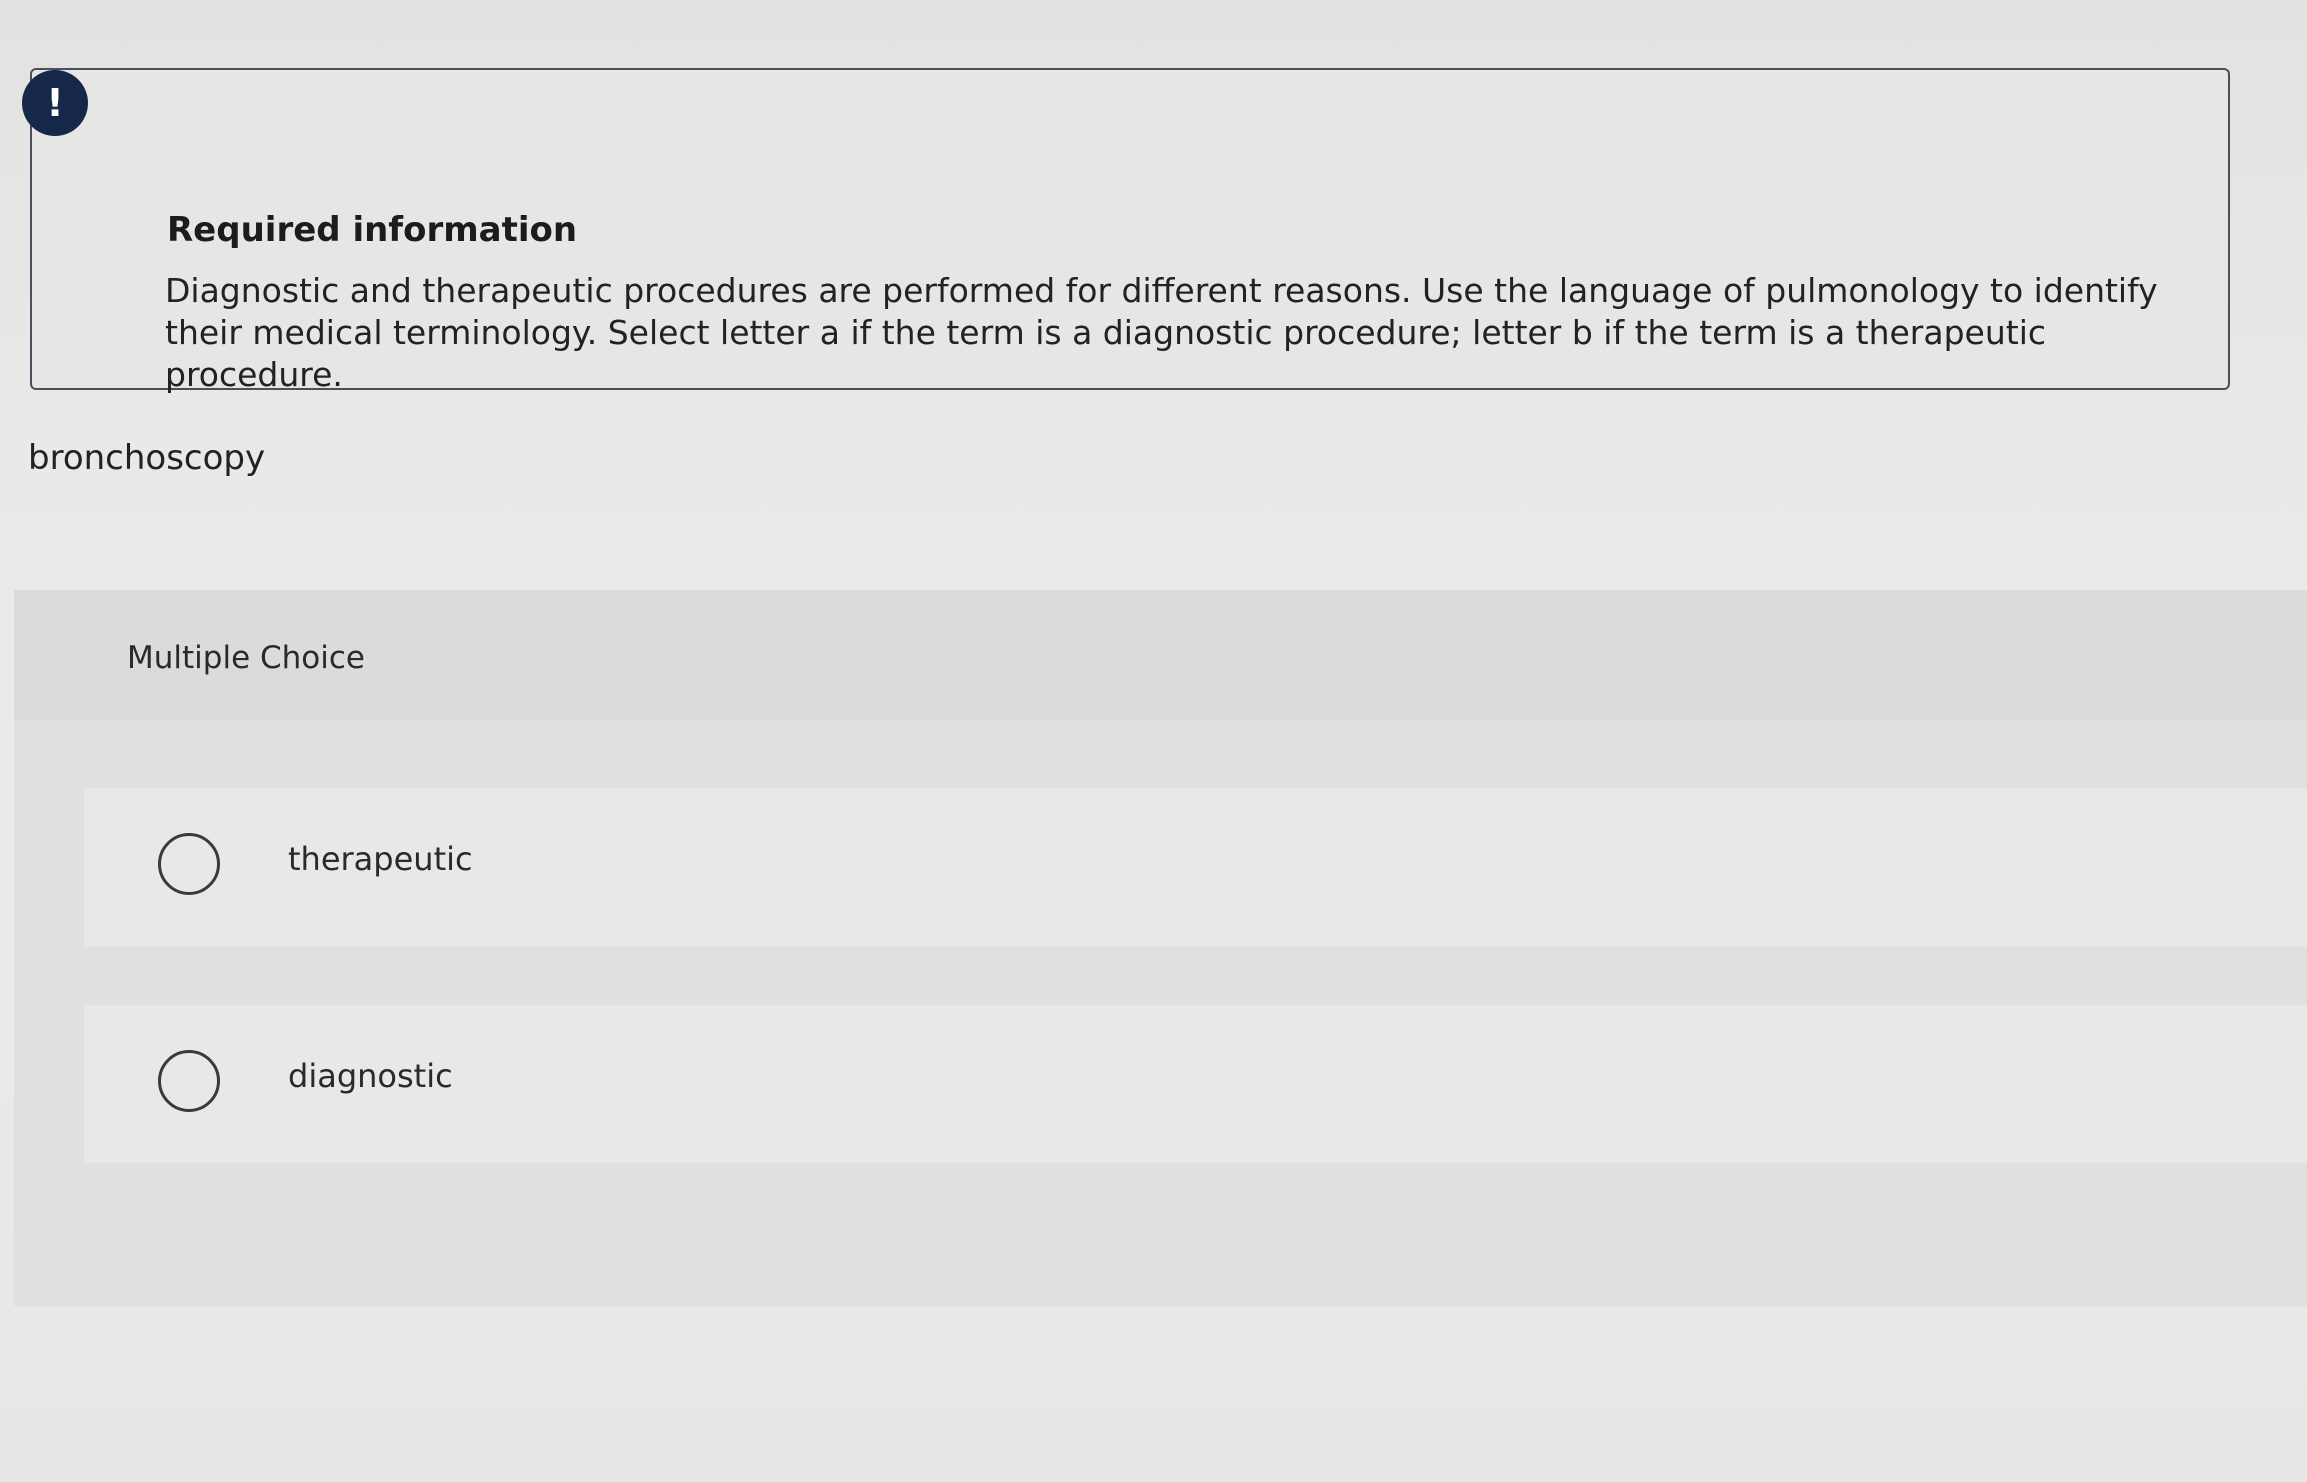  Describe the element at coordinates (55, 103) in the screenshot. I see `exclamation-icon: !` at that location.